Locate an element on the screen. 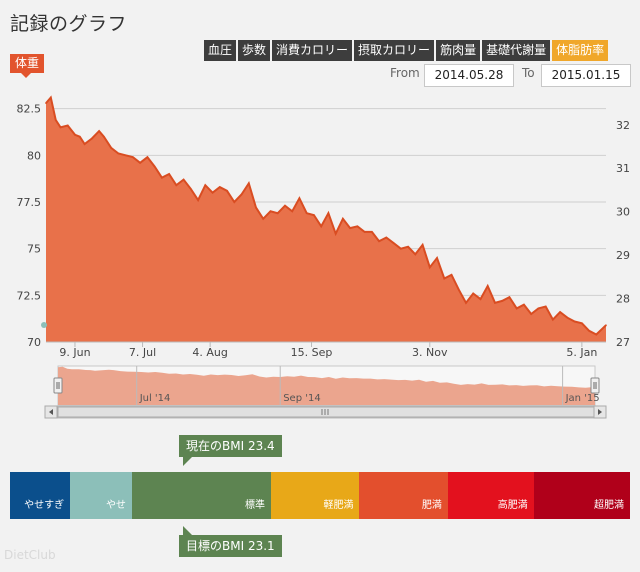  bmi-segment-4: 肥満 is located at coordinates (403, 495).